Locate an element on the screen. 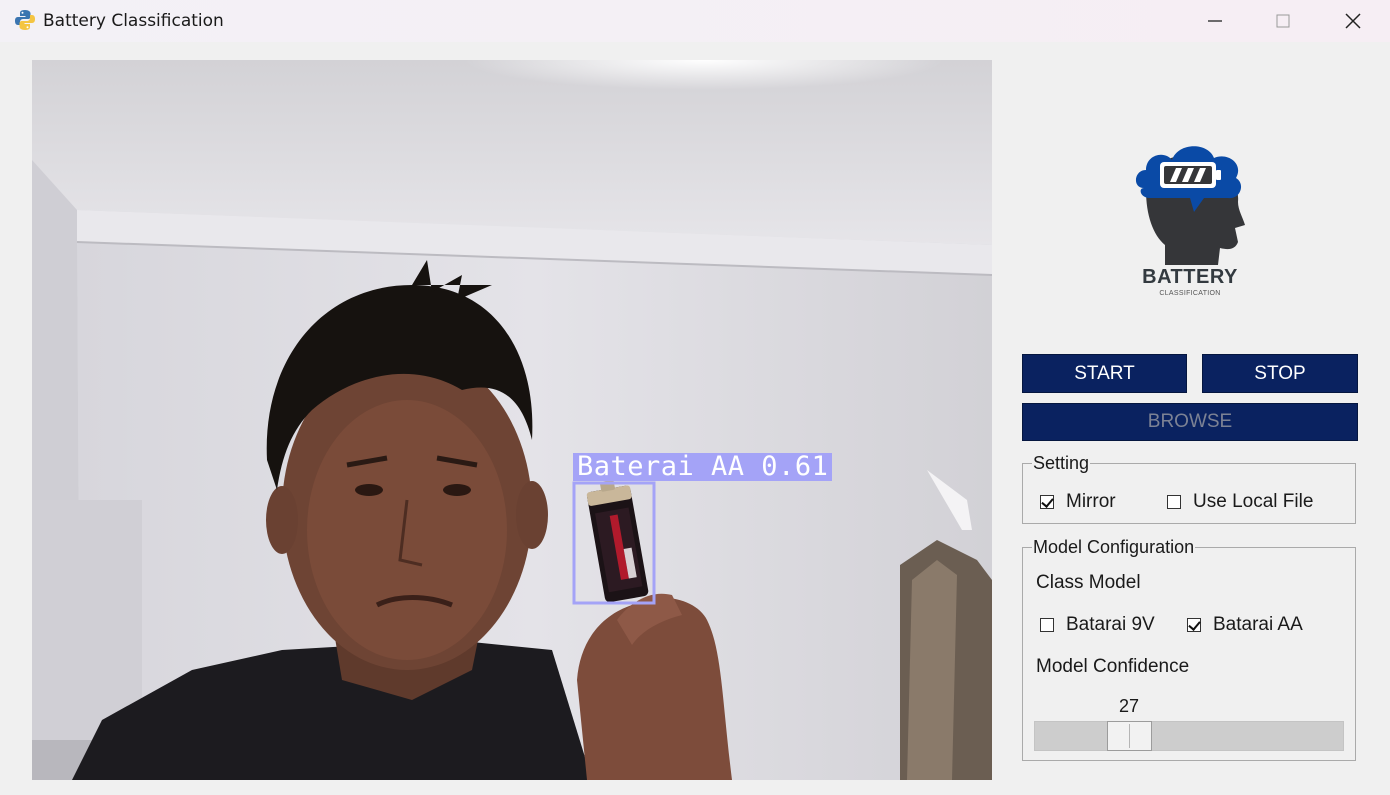 The width and height of the screenshot is (1390, 795). class-9v-checkbox-row: Batarai 9V is located at coordinates (1097, 625).